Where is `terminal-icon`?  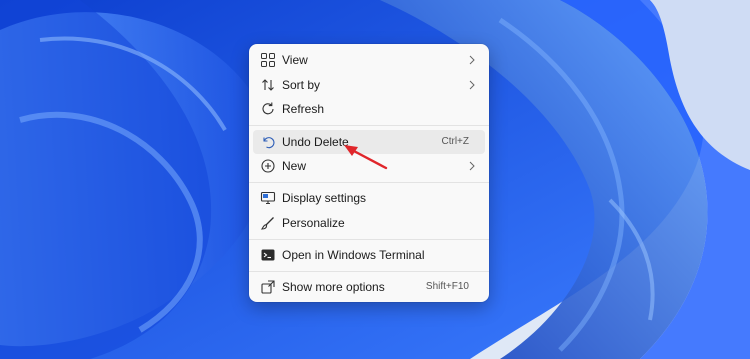 terminal-icon is located at coordinates (268, 255).